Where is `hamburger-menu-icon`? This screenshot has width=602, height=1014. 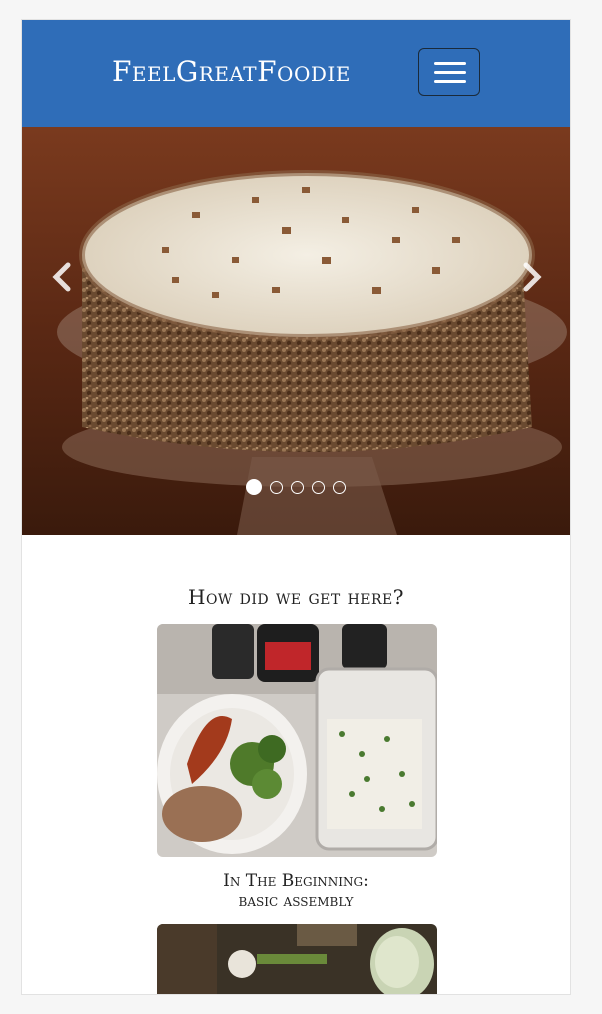 hamburger-menu-icon is located at coordinates (450, 63).